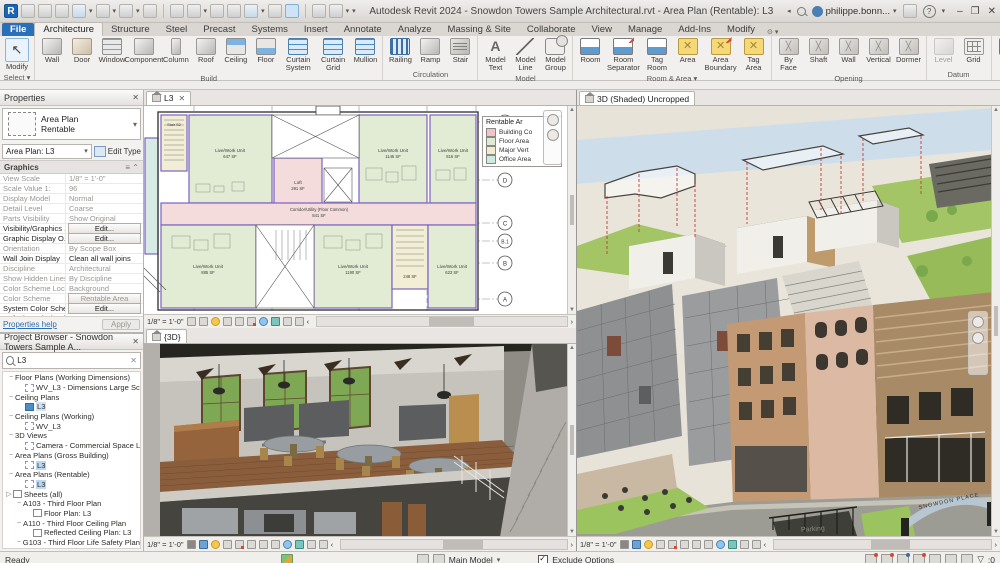 The image size is (1000, 563). I want to click on modify-button: ↖ Modify, so click(17, 54).